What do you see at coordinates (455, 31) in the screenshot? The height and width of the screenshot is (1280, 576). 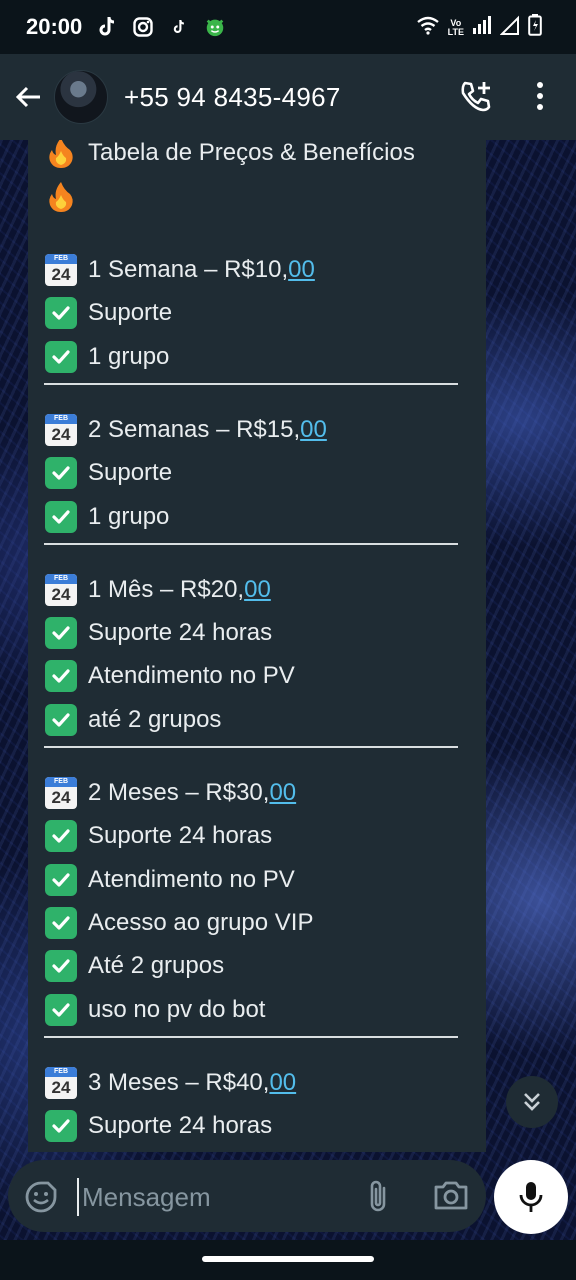 I see `volte-line2: LTE` at bounding box center [455, 31].